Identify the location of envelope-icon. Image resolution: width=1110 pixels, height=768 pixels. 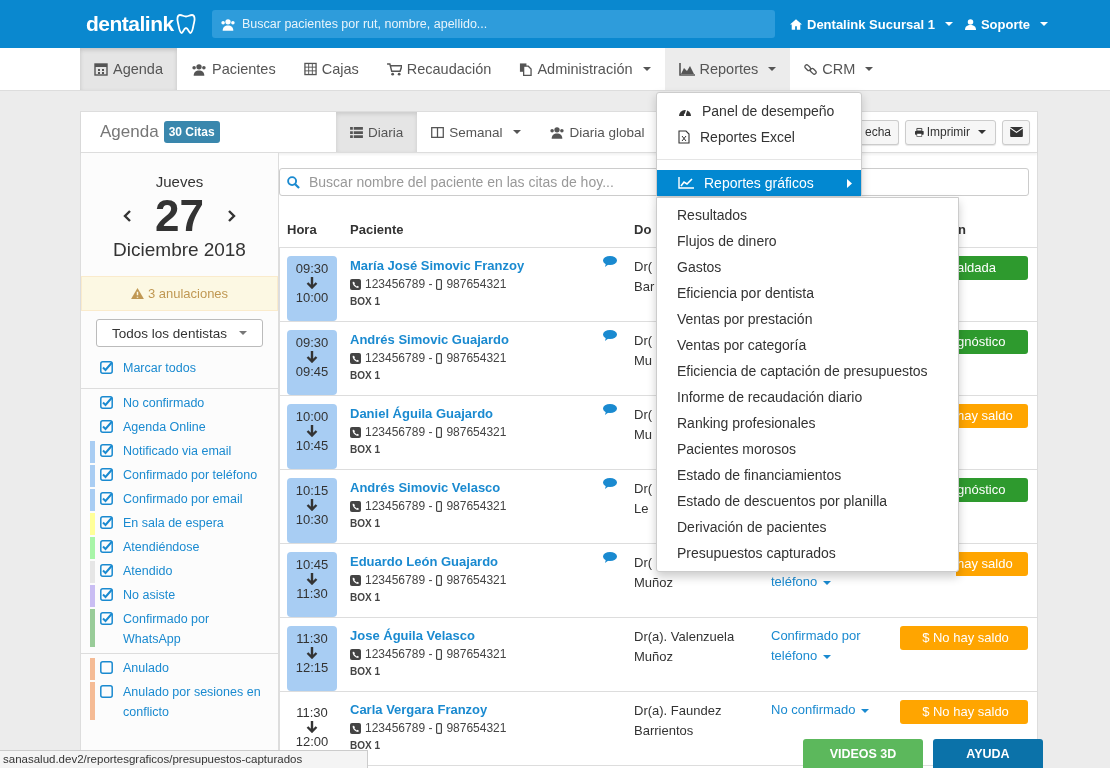
(1016, 132).